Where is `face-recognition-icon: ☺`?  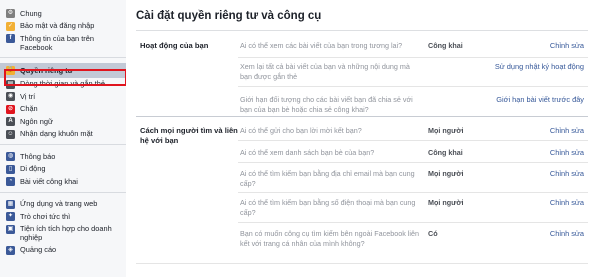
face-recognition-icon: ☺ is located at coordinates (10, 134).